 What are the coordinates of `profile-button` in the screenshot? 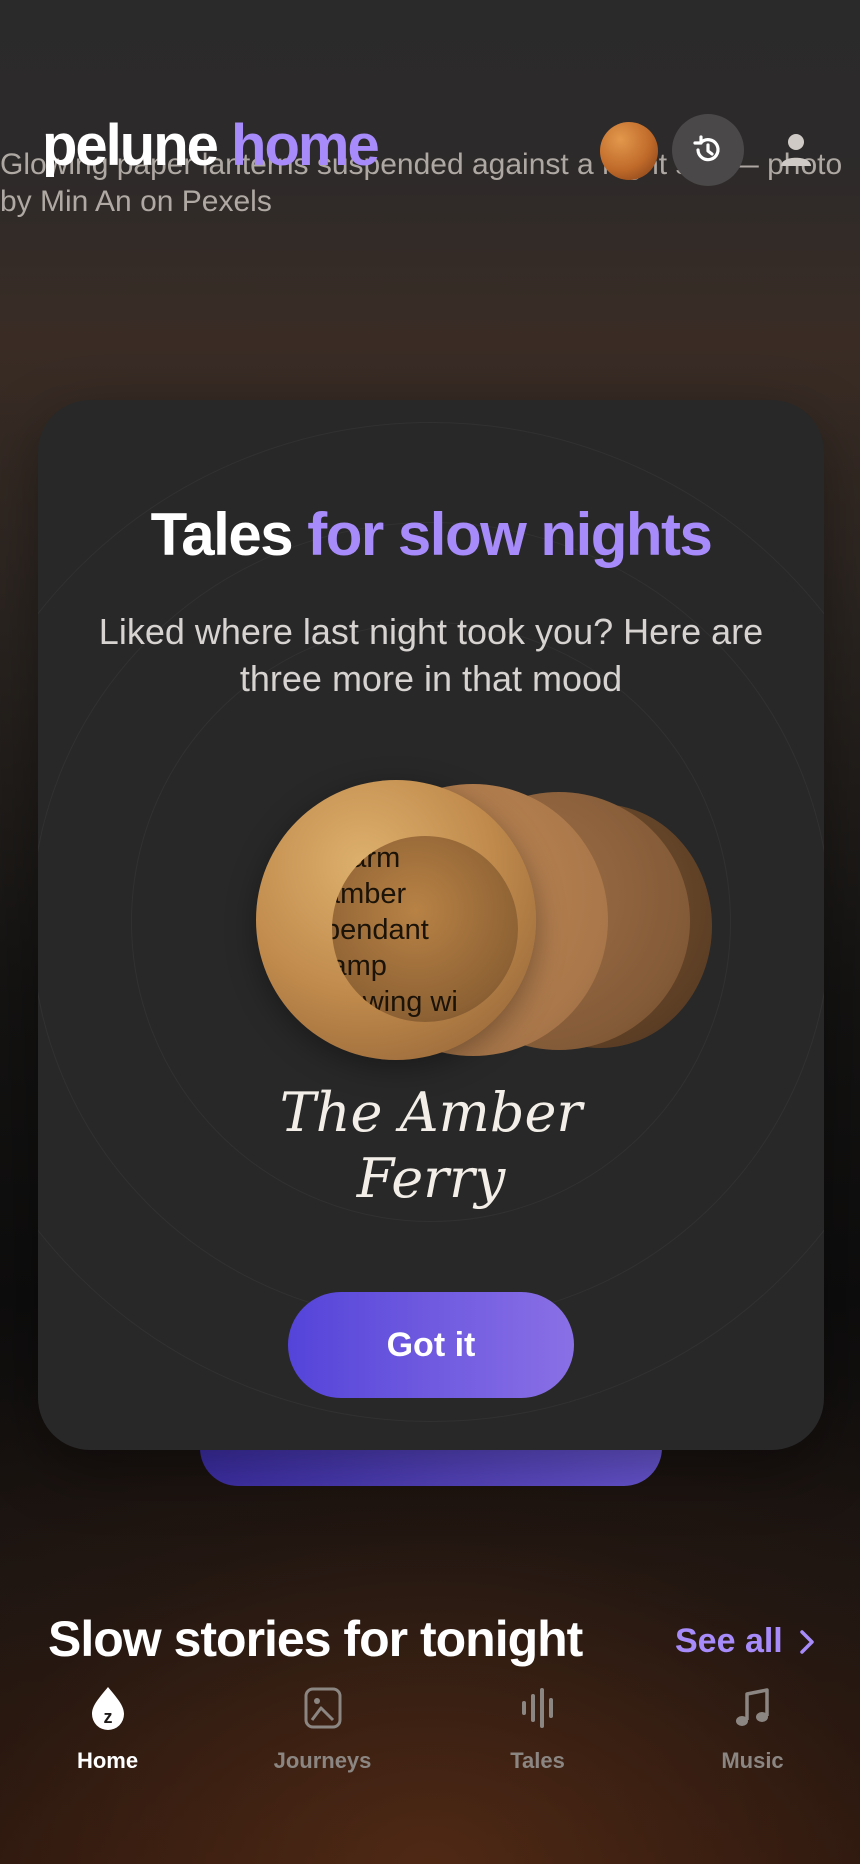 It's located at (796, 150).